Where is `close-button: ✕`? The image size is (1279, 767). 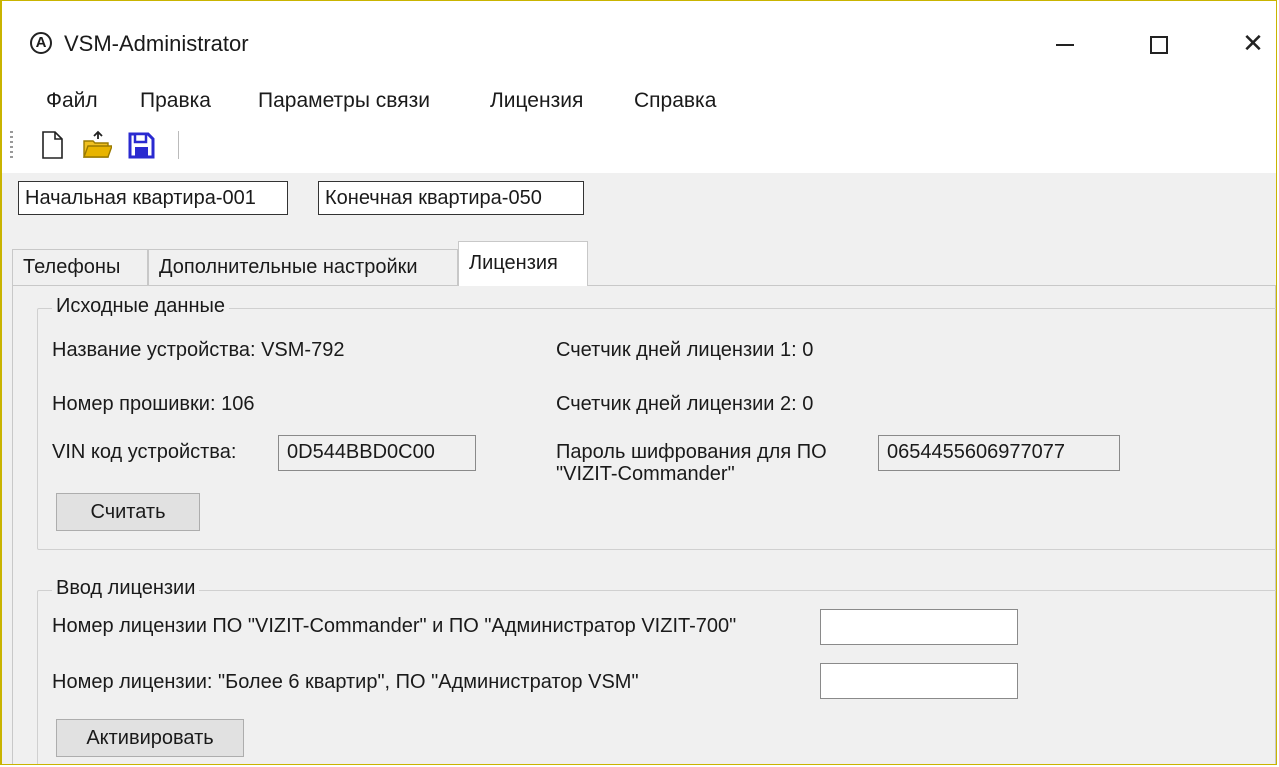
close-button: ✕ is located at coordinates (1247, 43).